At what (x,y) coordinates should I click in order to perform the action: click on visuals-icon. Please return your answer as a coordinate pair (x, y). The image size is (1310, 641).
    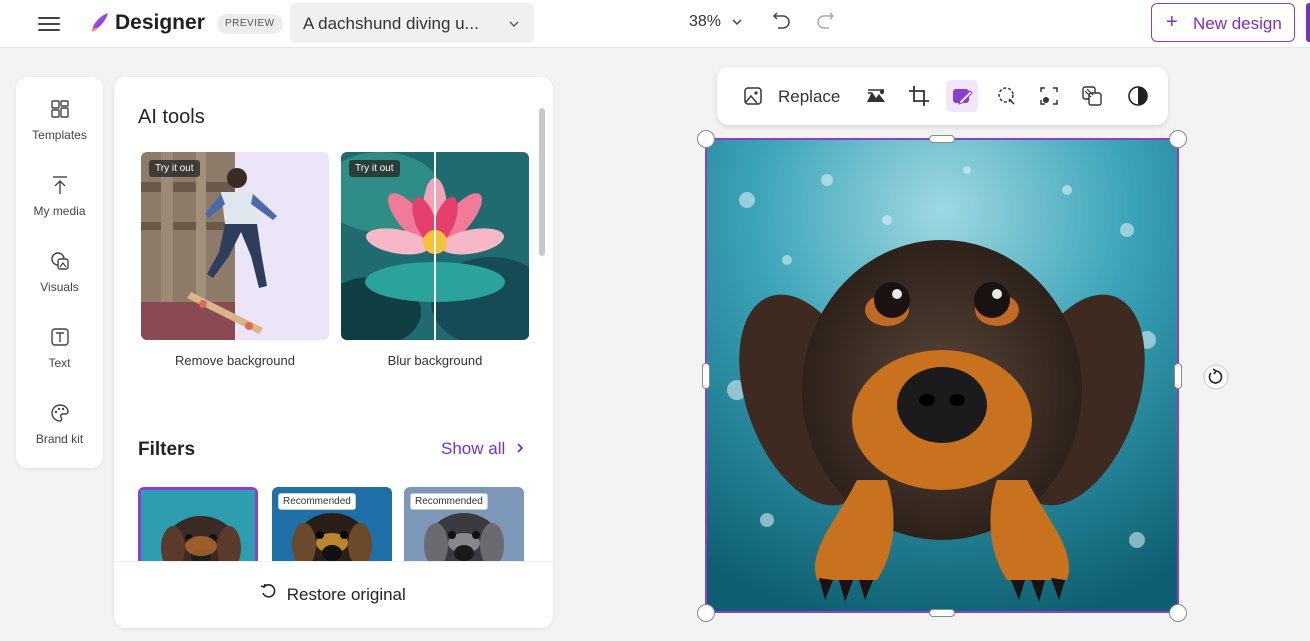
    Looking at the image, I should click on (60, 261).